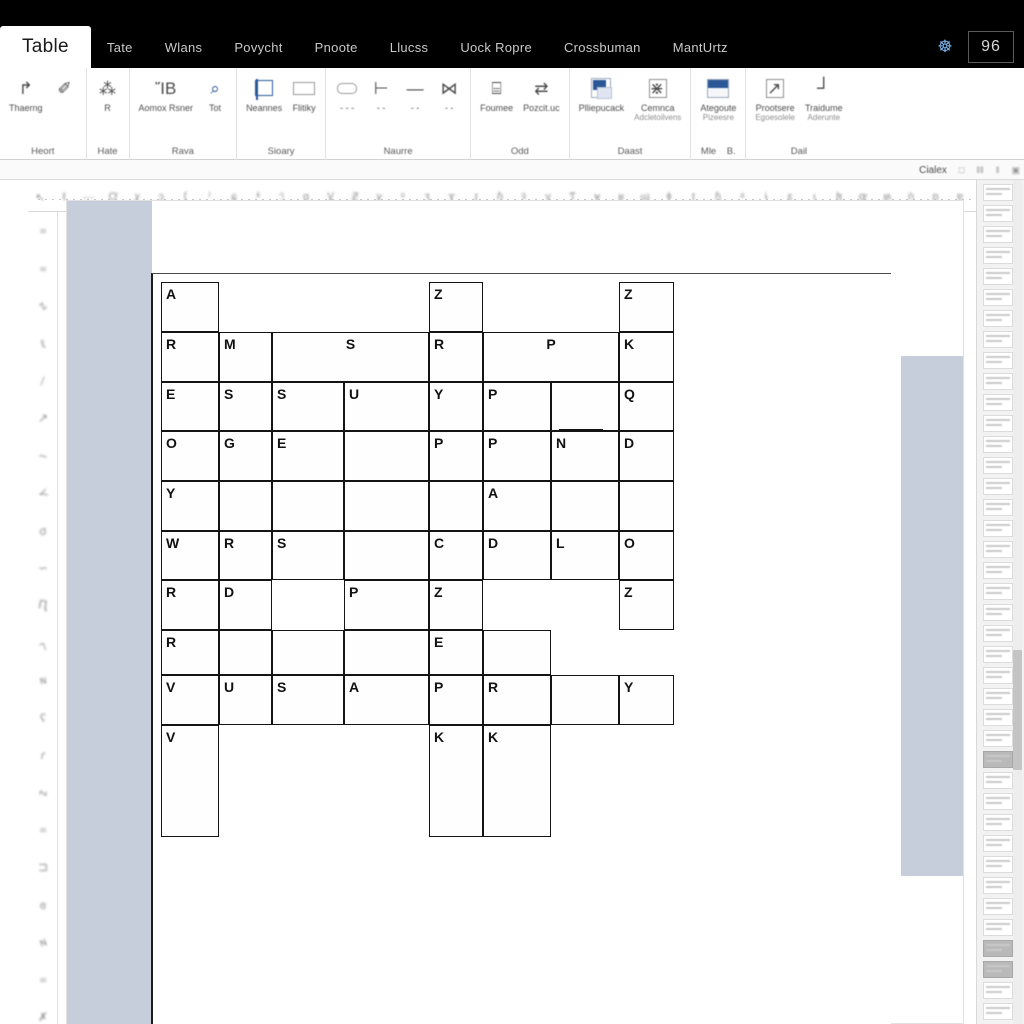  Describe the element at coordinates (496, 93) in the screenshot. I see `ribbon-button-foumee: ⌸ Foumee` at that location.